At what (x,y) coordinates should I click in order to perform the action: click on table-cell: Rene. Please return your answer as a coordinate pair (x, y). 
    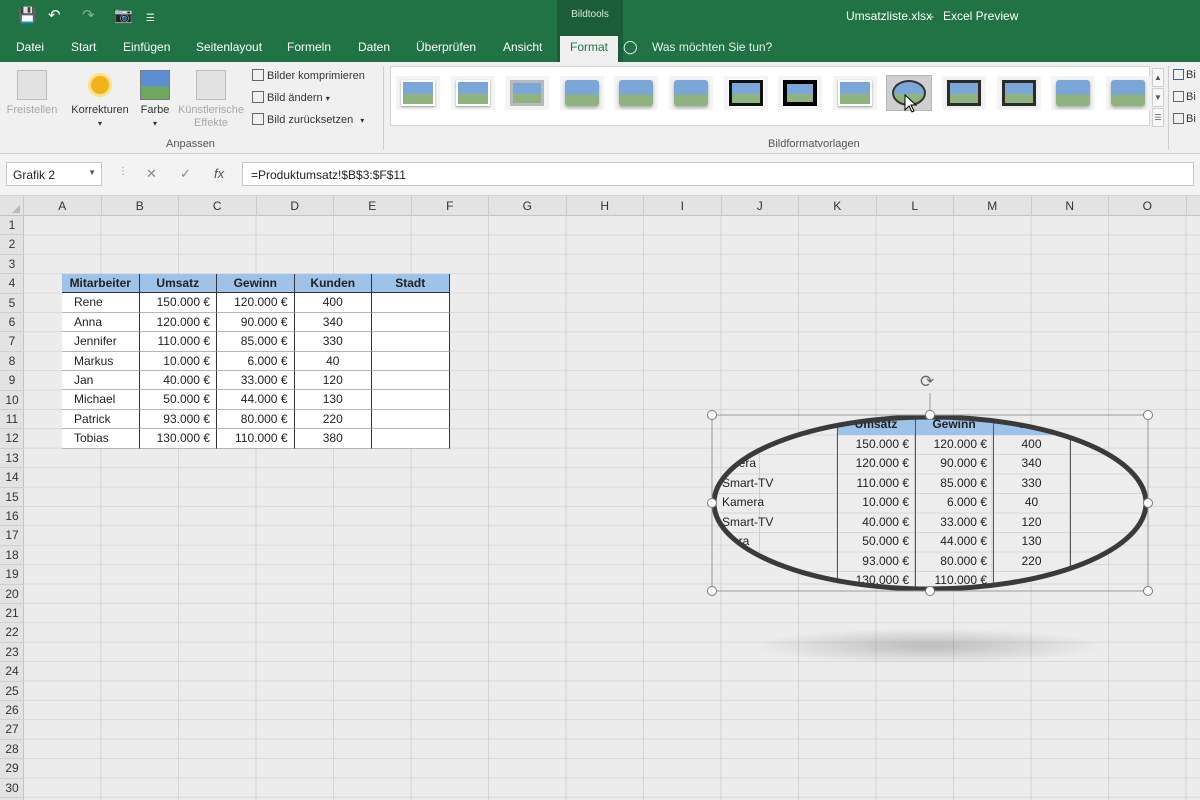
    Looking at the image, I should click on (101, 303).